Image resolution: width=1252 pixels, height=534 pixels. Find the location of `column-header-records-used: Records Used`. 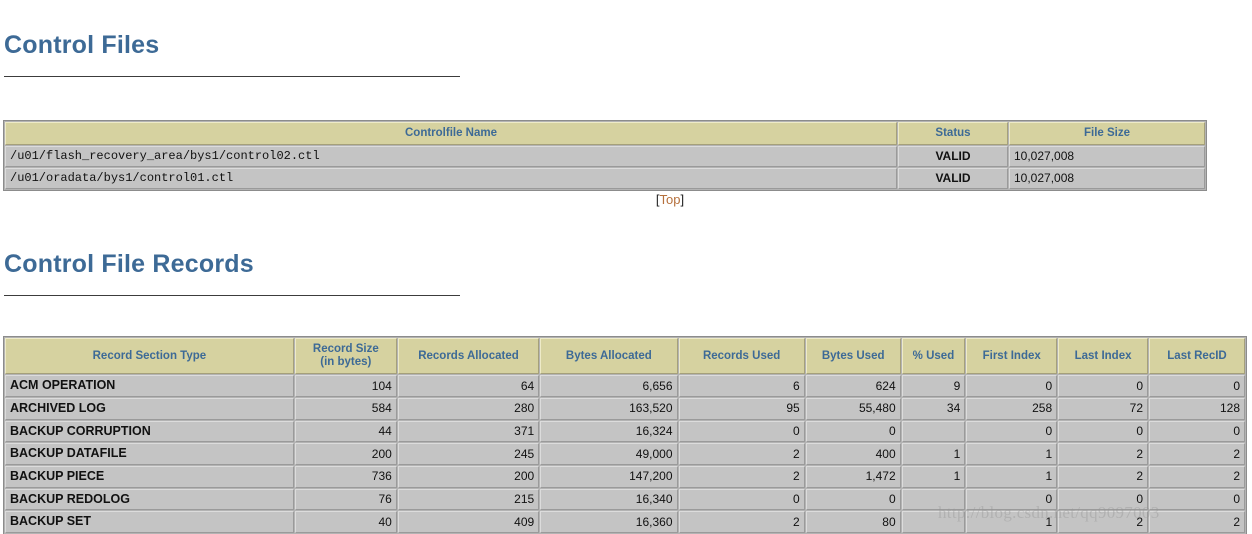

column-header-records-used: Records Used is located at coordinates (741, 356).